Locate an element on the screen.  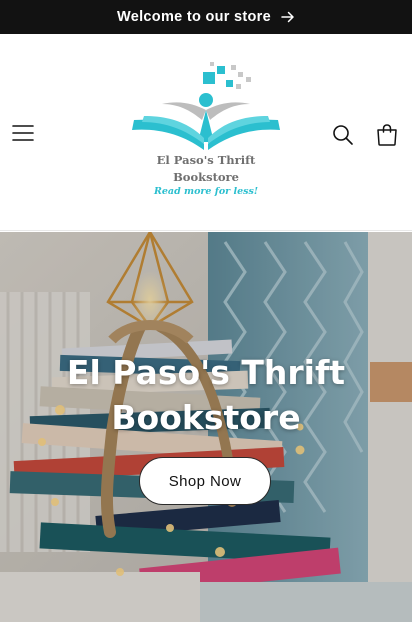
hamburger-menu-icon is located at coordinates (23, 133).